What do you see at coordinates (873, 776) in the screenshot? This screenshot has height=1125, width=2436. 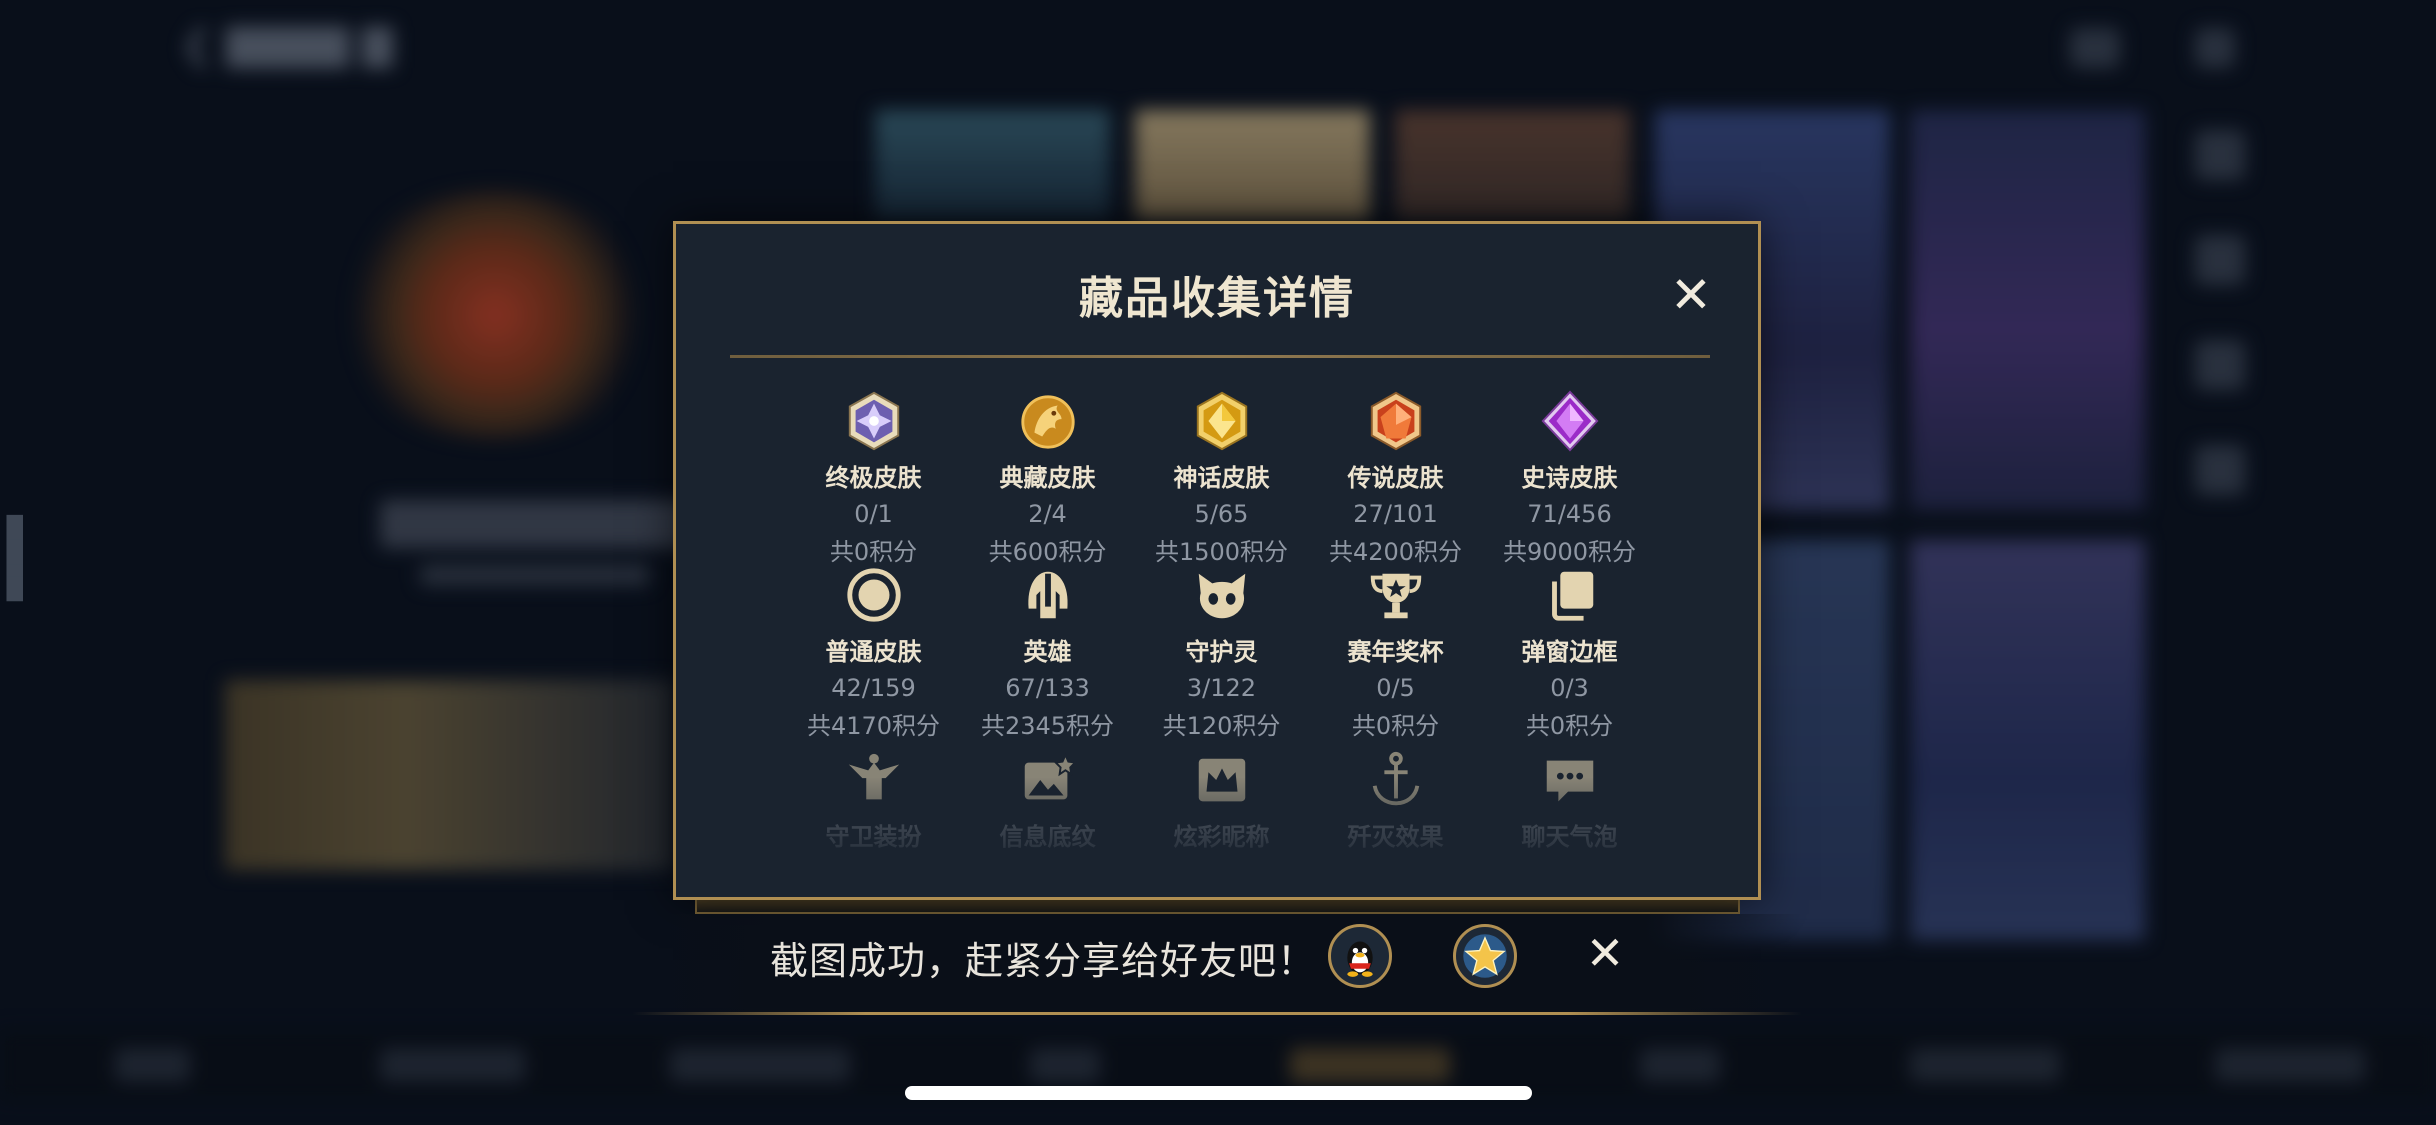 I see `guard-costume-icon` at bounding box center [873, 776].